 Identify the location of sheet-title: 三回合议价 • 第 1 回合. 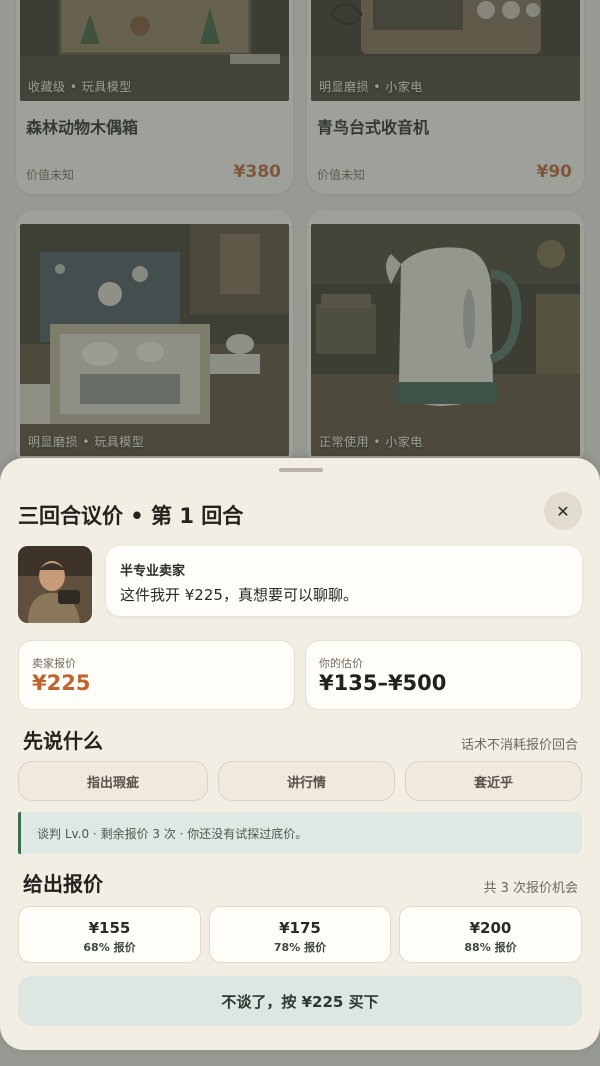
(131, 516).